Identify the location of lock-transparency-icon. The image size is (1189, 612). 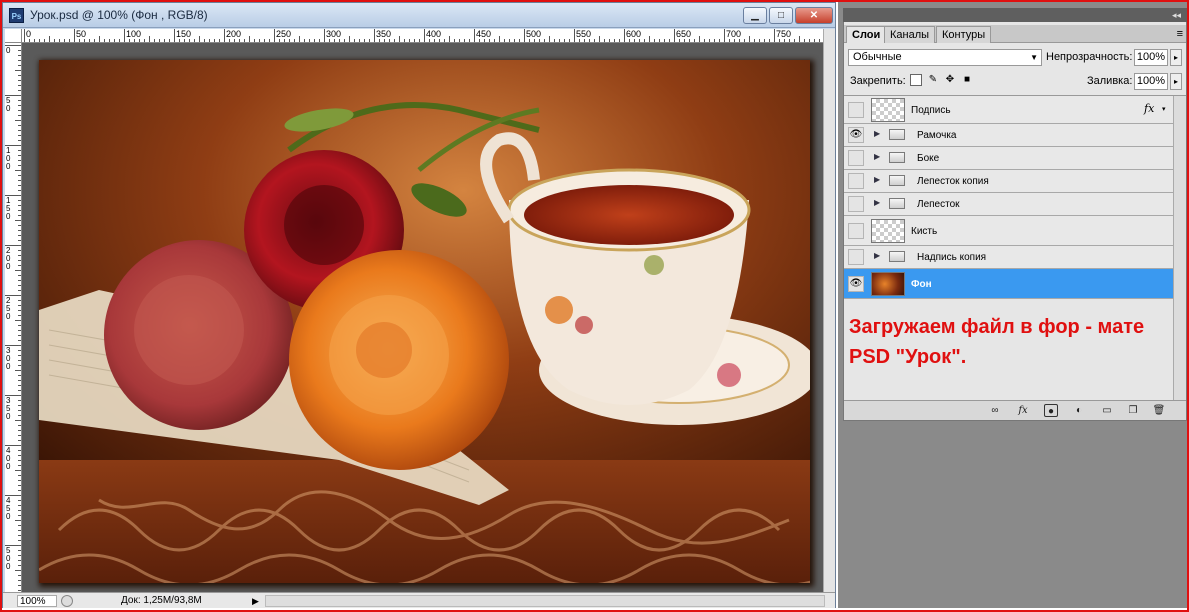
(916, 80).